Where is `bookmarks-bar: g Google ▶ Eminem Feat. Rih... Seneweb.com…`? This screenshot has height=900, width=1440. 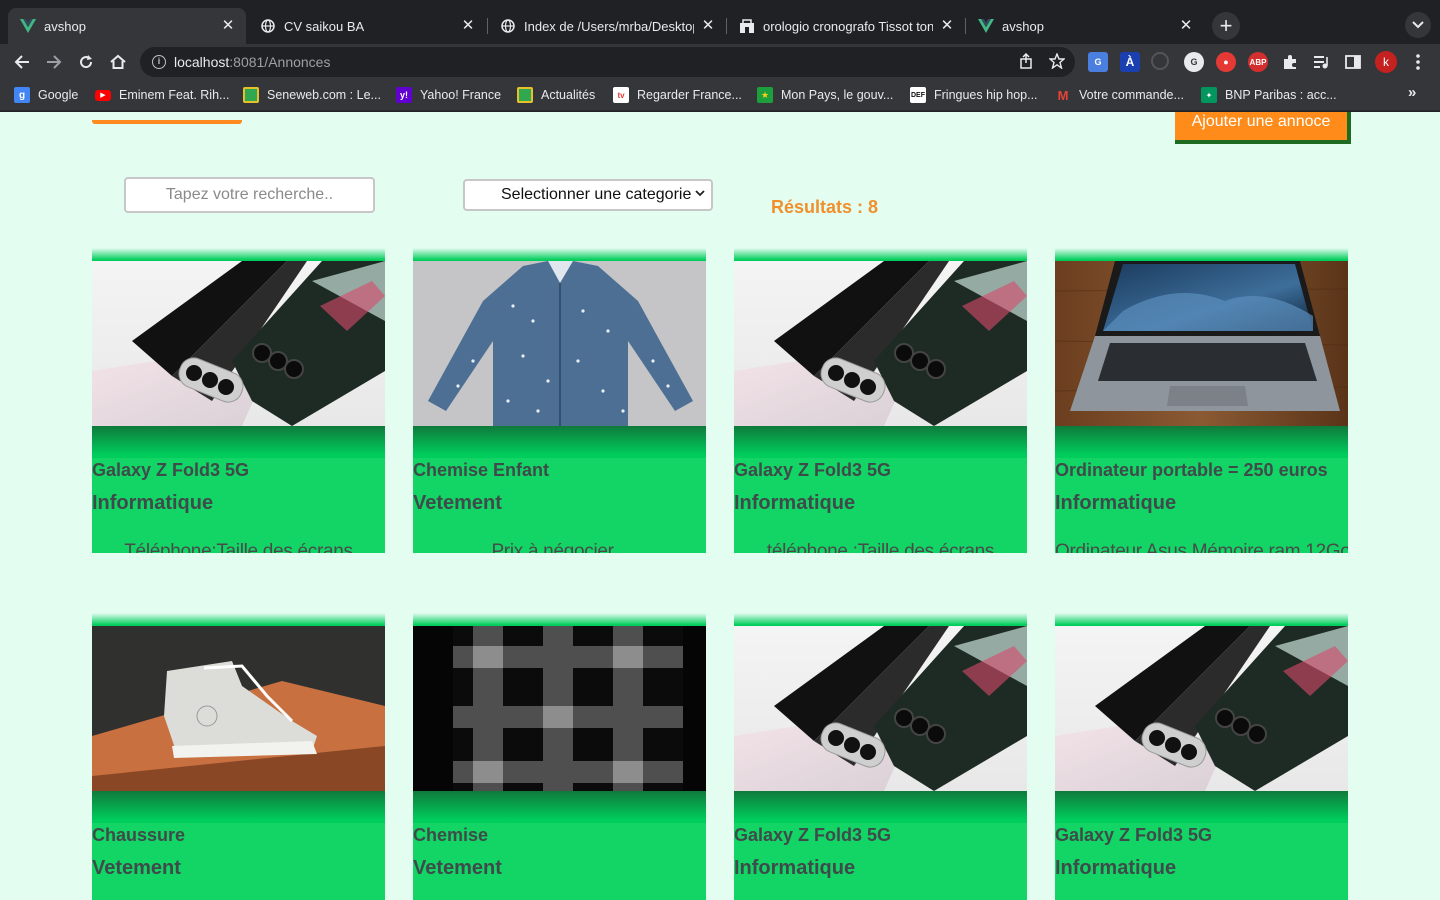 bookmarks-bar: g Google ▶ Eminem Feat. Rih... Seneweb.com… is located at coordinates (720, 95).